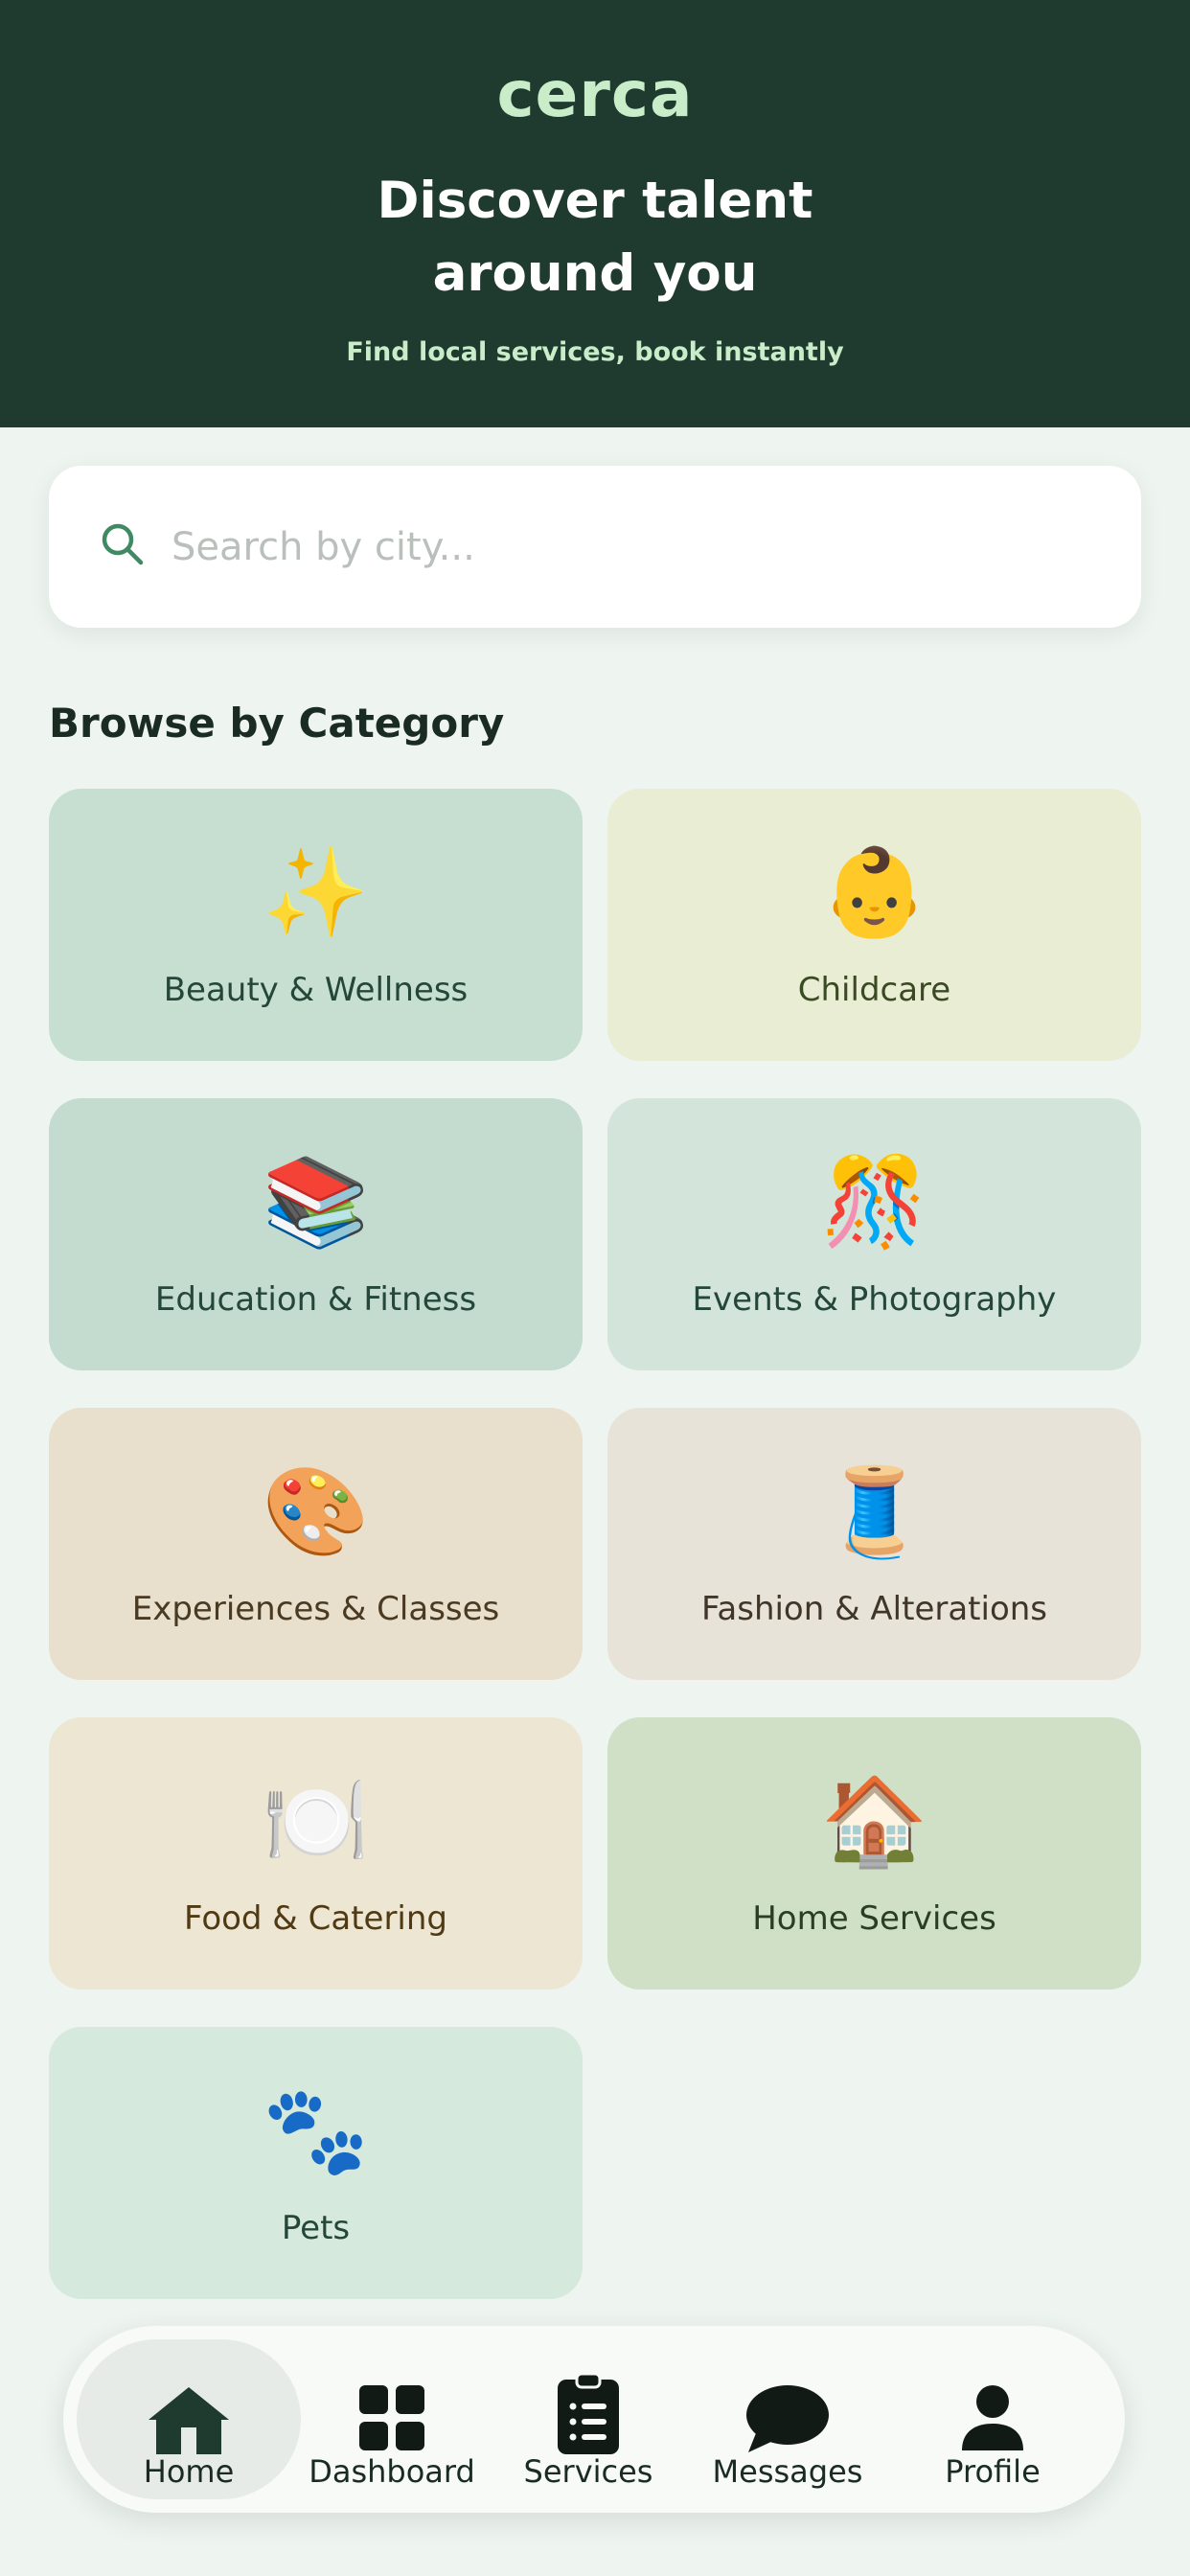  Describe the element at coordinates (123, 544) in the screenshot. I see `search-icon` at that location.